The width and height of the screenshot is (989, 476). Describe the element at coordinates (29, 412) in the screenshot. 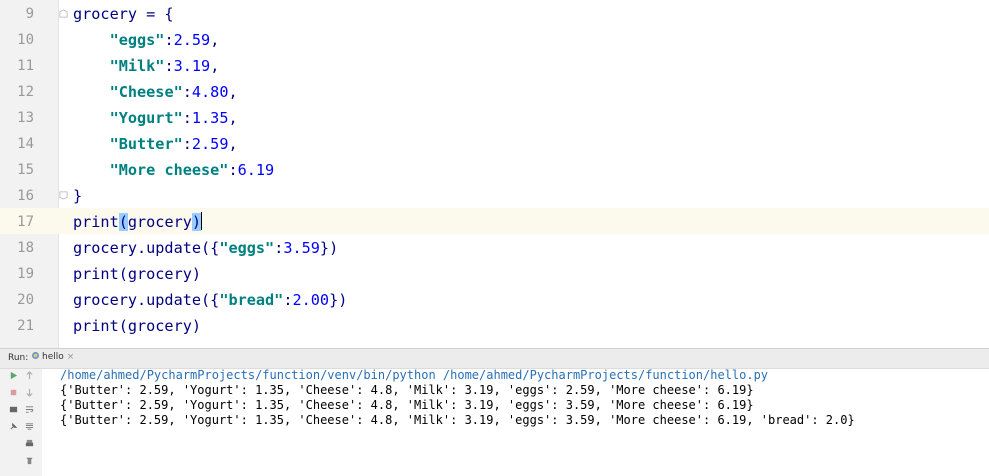

I see `soft-wrap-icon` at that location.